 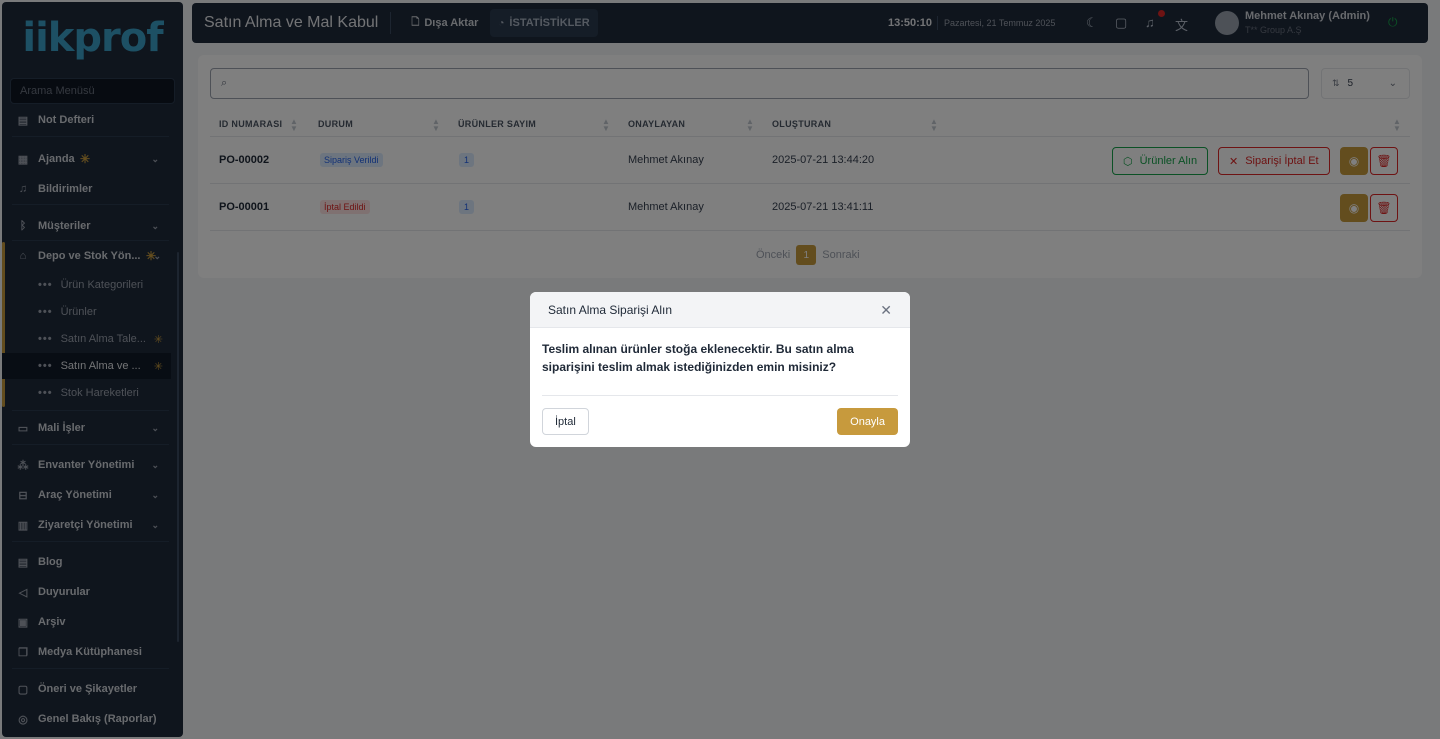 I want to click on close-icon: ✕, so click(x=886, y=310).